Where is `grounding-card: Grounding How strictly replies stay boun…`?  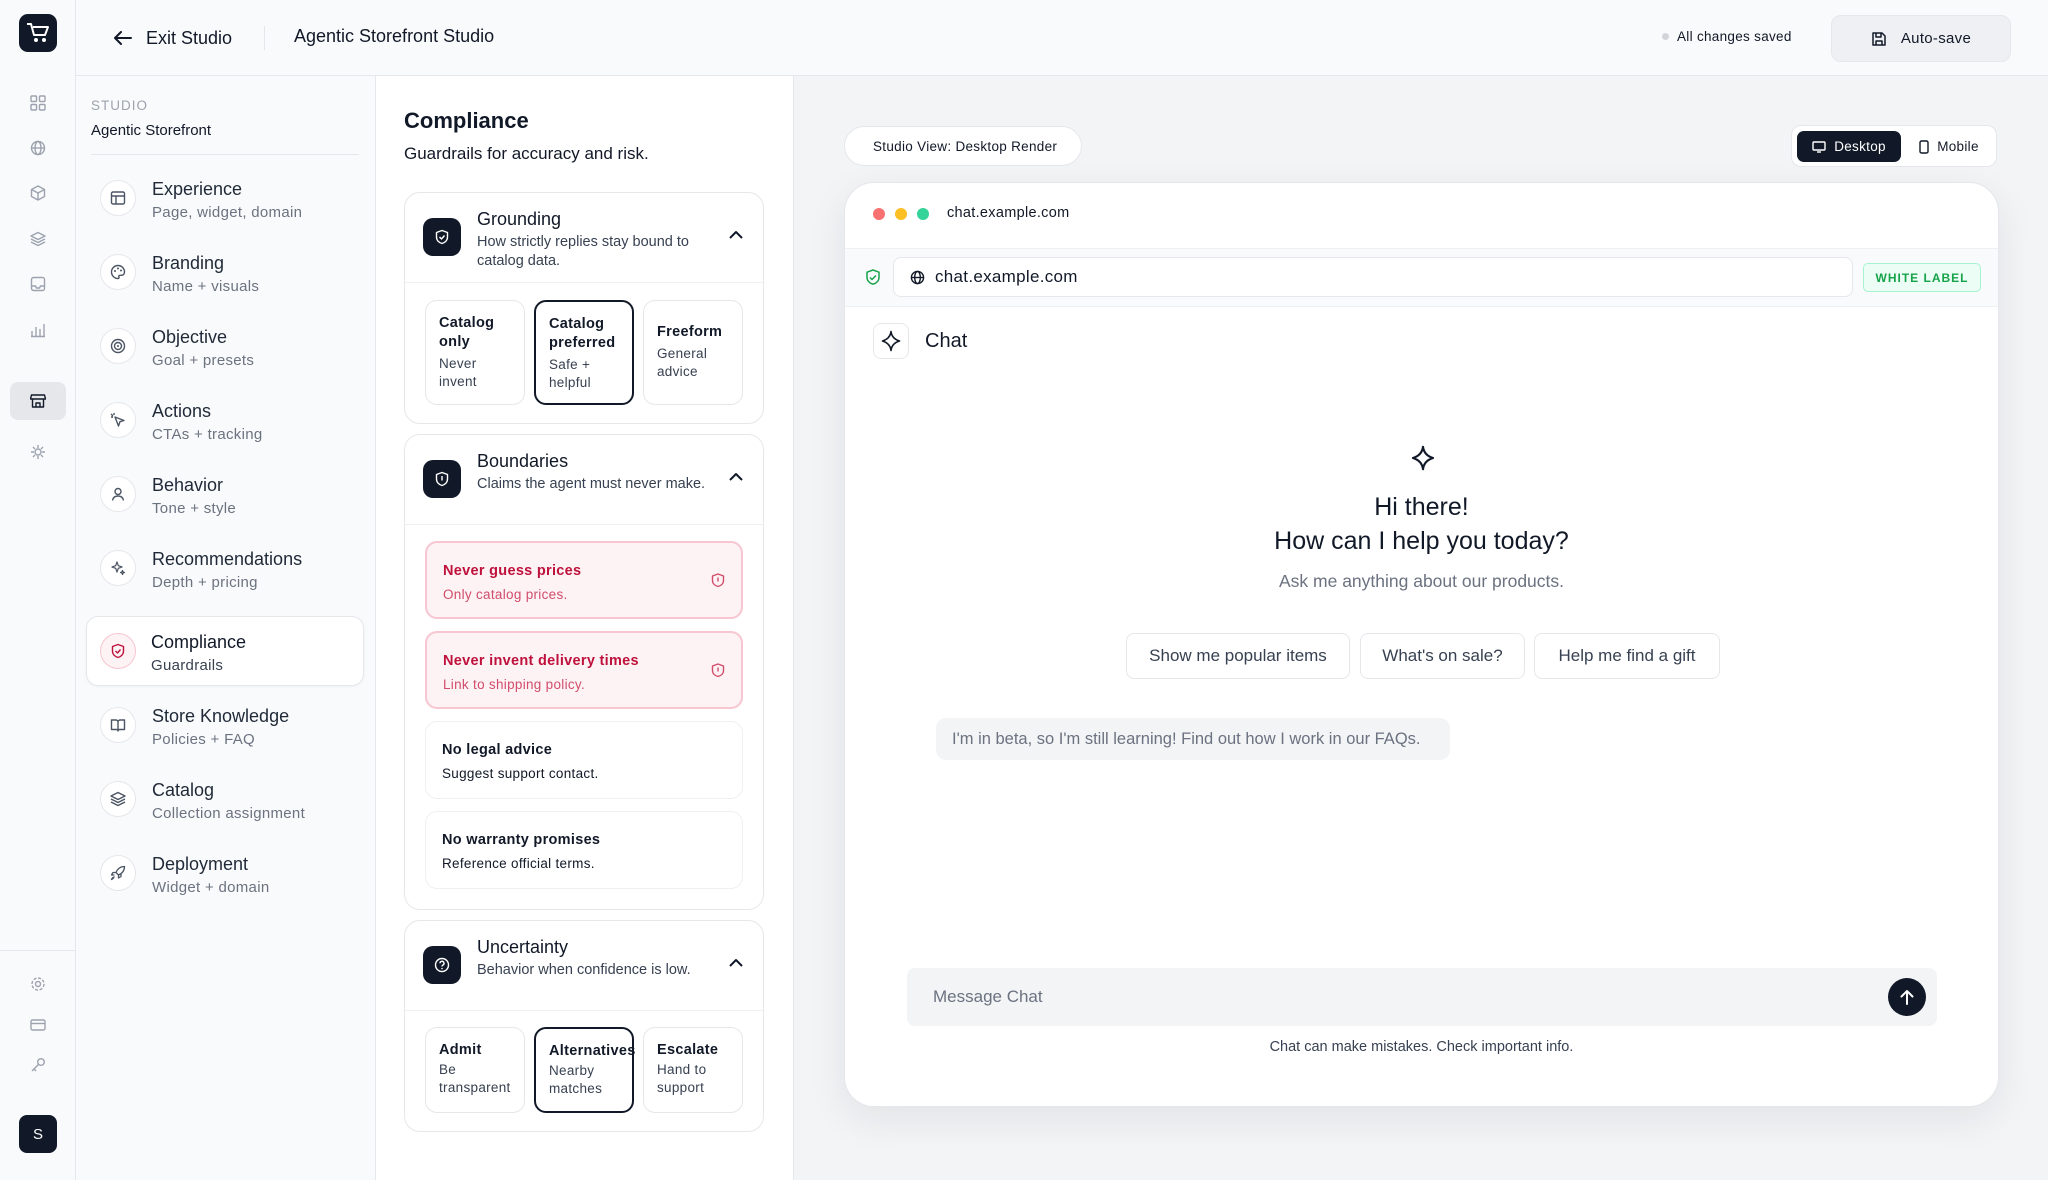
grounding-card: Grounding How strictly replies stay boun… is located at coordinates (584, 308).